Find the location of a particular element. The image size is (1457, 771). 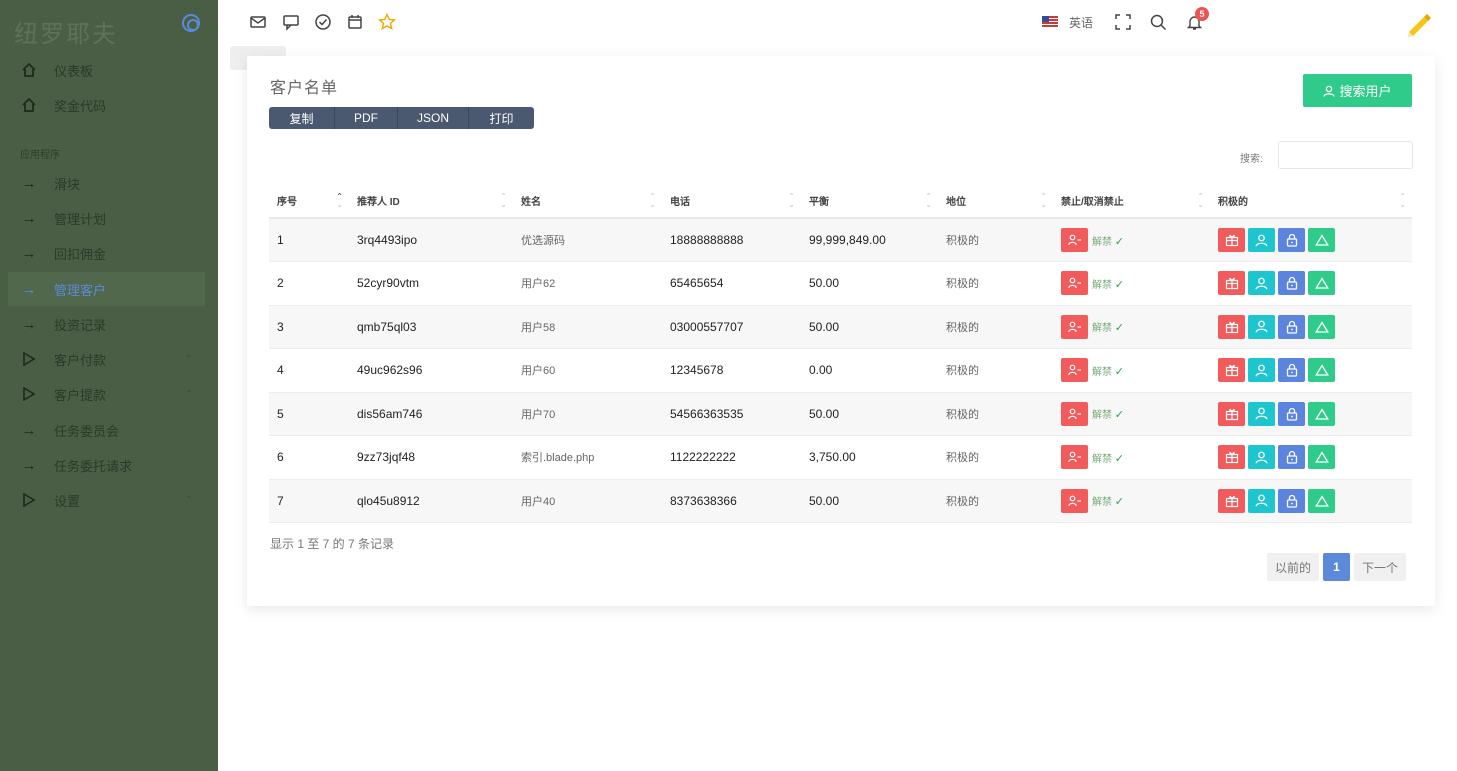

sidebar-item-rebate-commission: → 回扣佣金 is located at coordinates (106, 253).